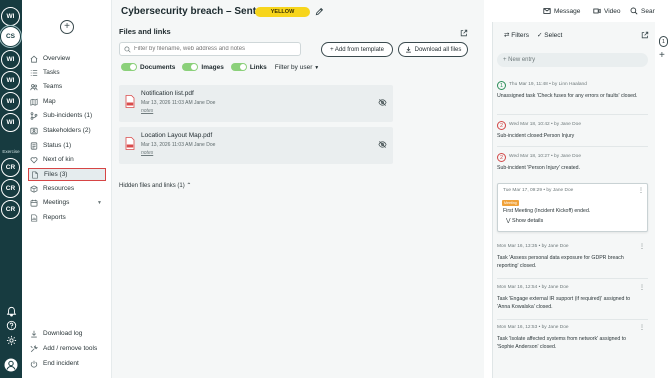 This screenshot has width=670, height=378. I want to click on new-entry-input: + New entry, so click(572, 60).